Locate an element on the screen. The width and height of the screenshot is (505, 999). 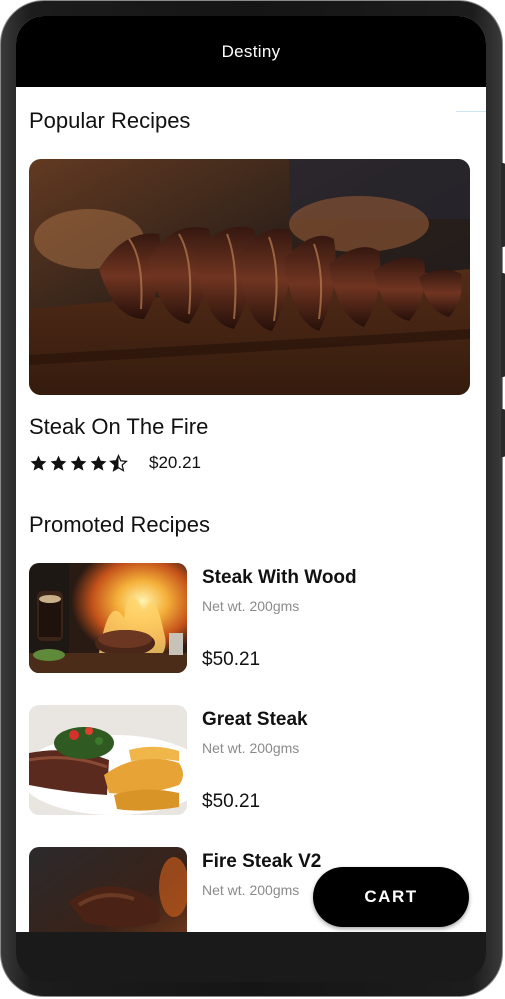
recipe-name: Great Steak is located at coordinates (255, 720).